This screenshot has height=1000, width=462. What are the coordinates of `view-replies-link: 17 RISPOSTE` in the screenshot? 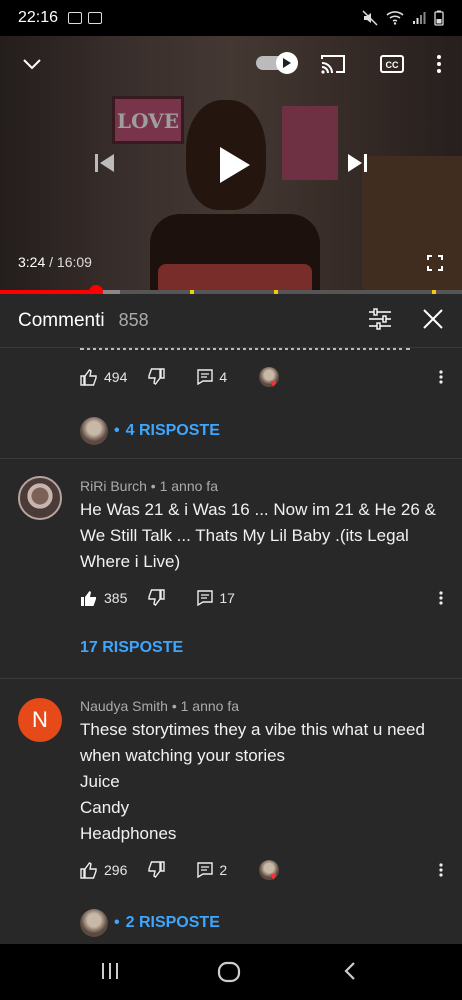 It's located at (131, 648).